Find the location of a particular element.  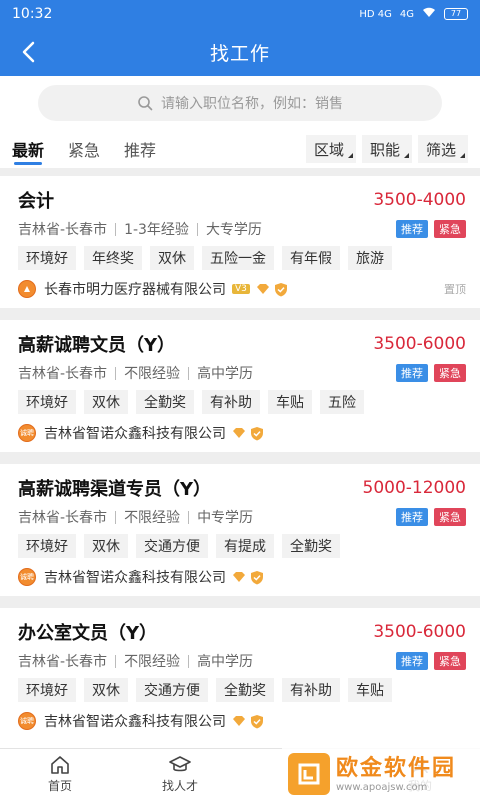

back-button is located at coordinates (28, 52).